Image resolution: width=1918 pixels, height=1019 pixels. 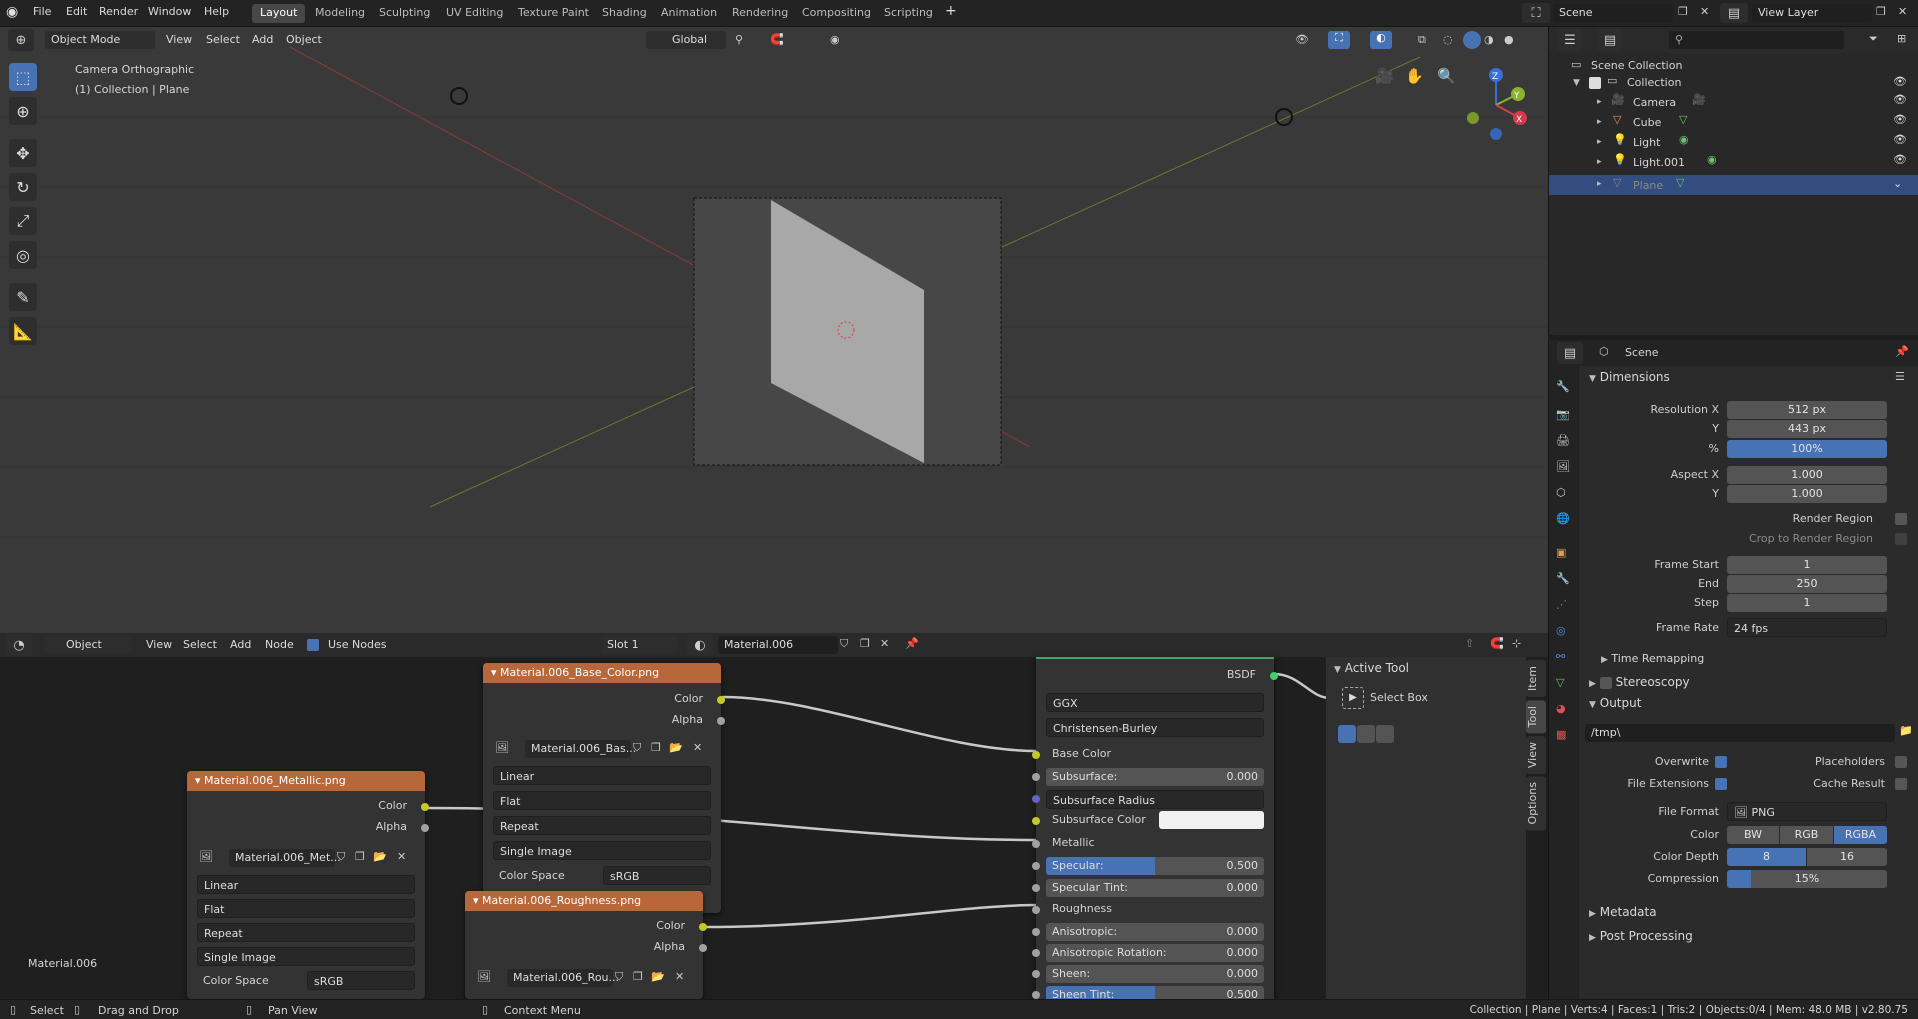 I want to click on active-tool-header: ▼ Active Tool, so click(x=1371, y=668).